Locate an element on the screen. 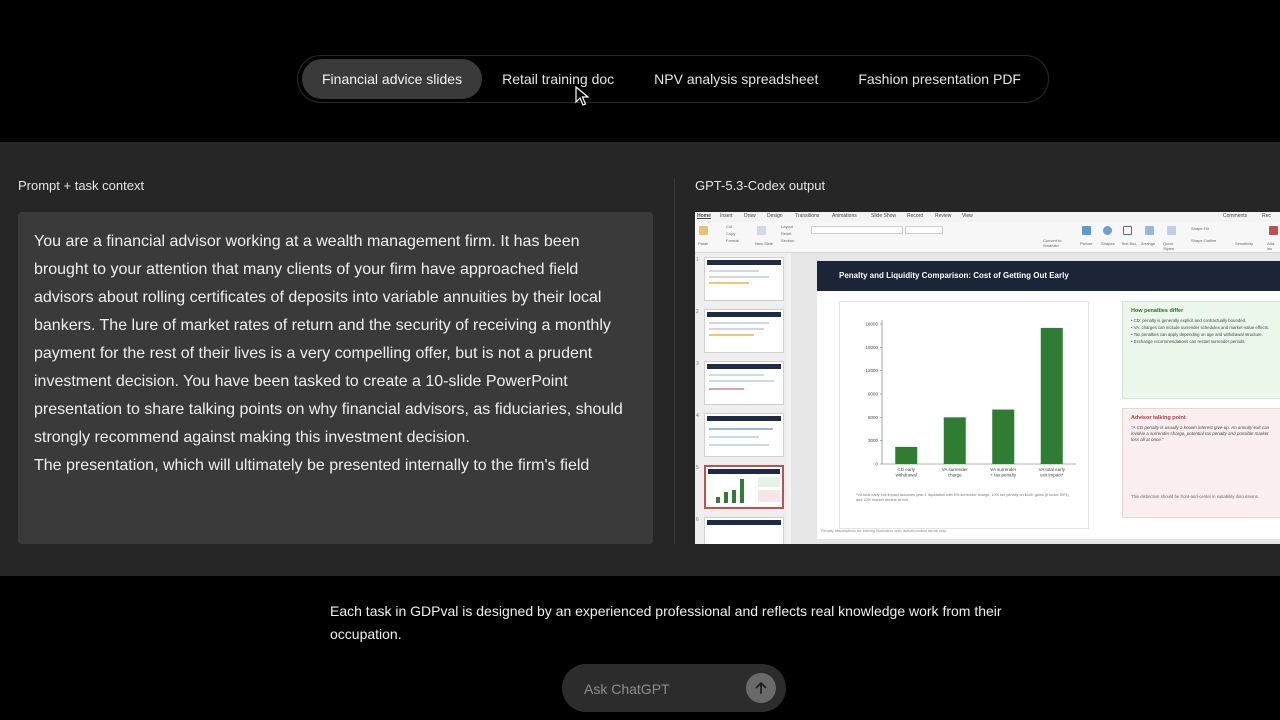  x-tick-label: exit impact* is located at coordinates (1052, 475).